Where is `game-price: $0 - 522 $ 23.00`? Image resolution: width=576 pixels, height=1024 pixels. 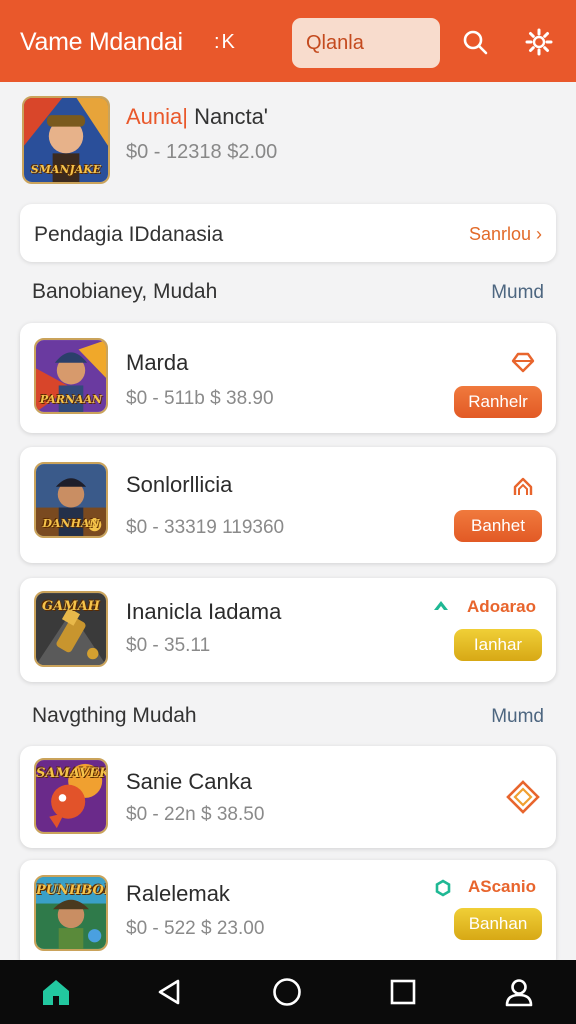
game-price: $0 - 522 $ 23.00 is located at coordinates (195, 928).